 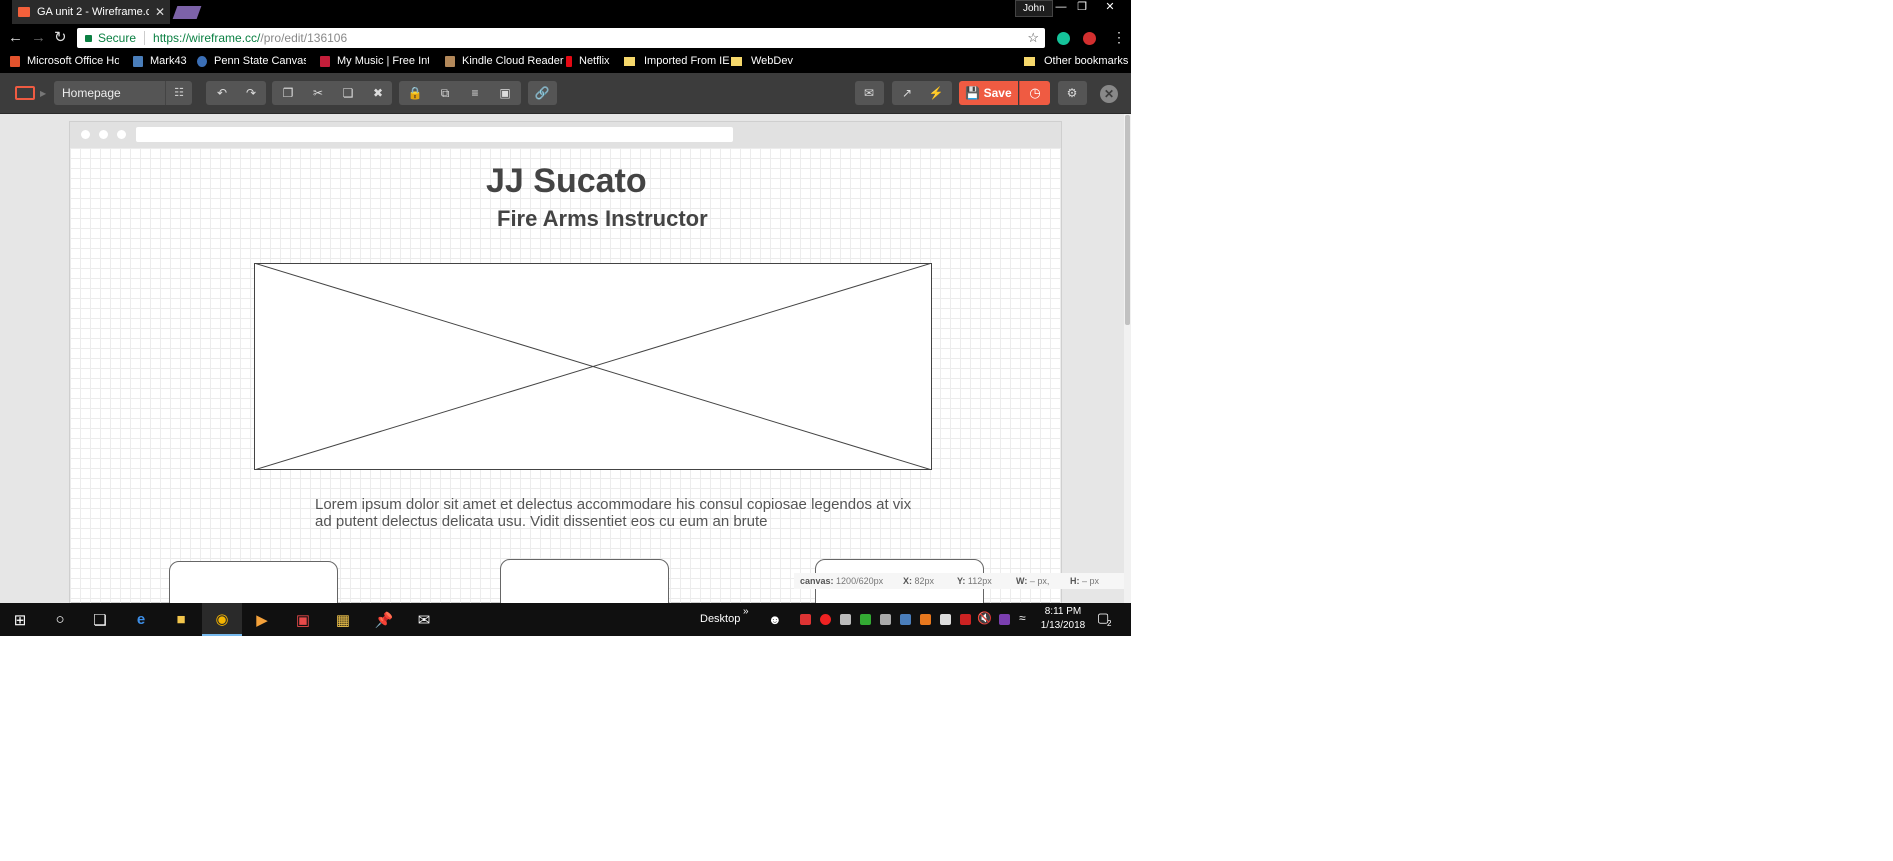 I want to click on reload-icon: ↻, so click(x=60, y=37).